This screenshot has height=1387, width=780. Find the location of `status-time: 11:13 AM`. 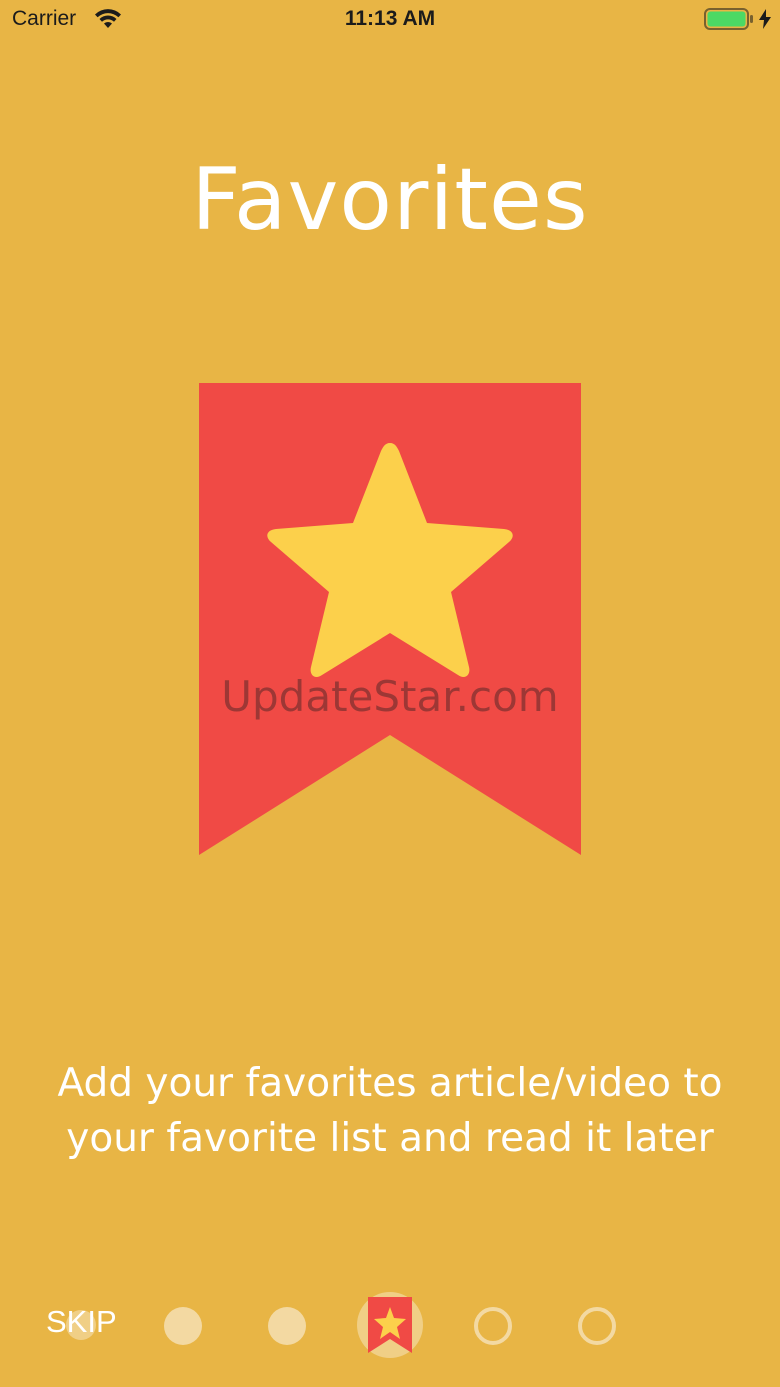

status-time: 11:13 AM is located at coordinates (390, 18).